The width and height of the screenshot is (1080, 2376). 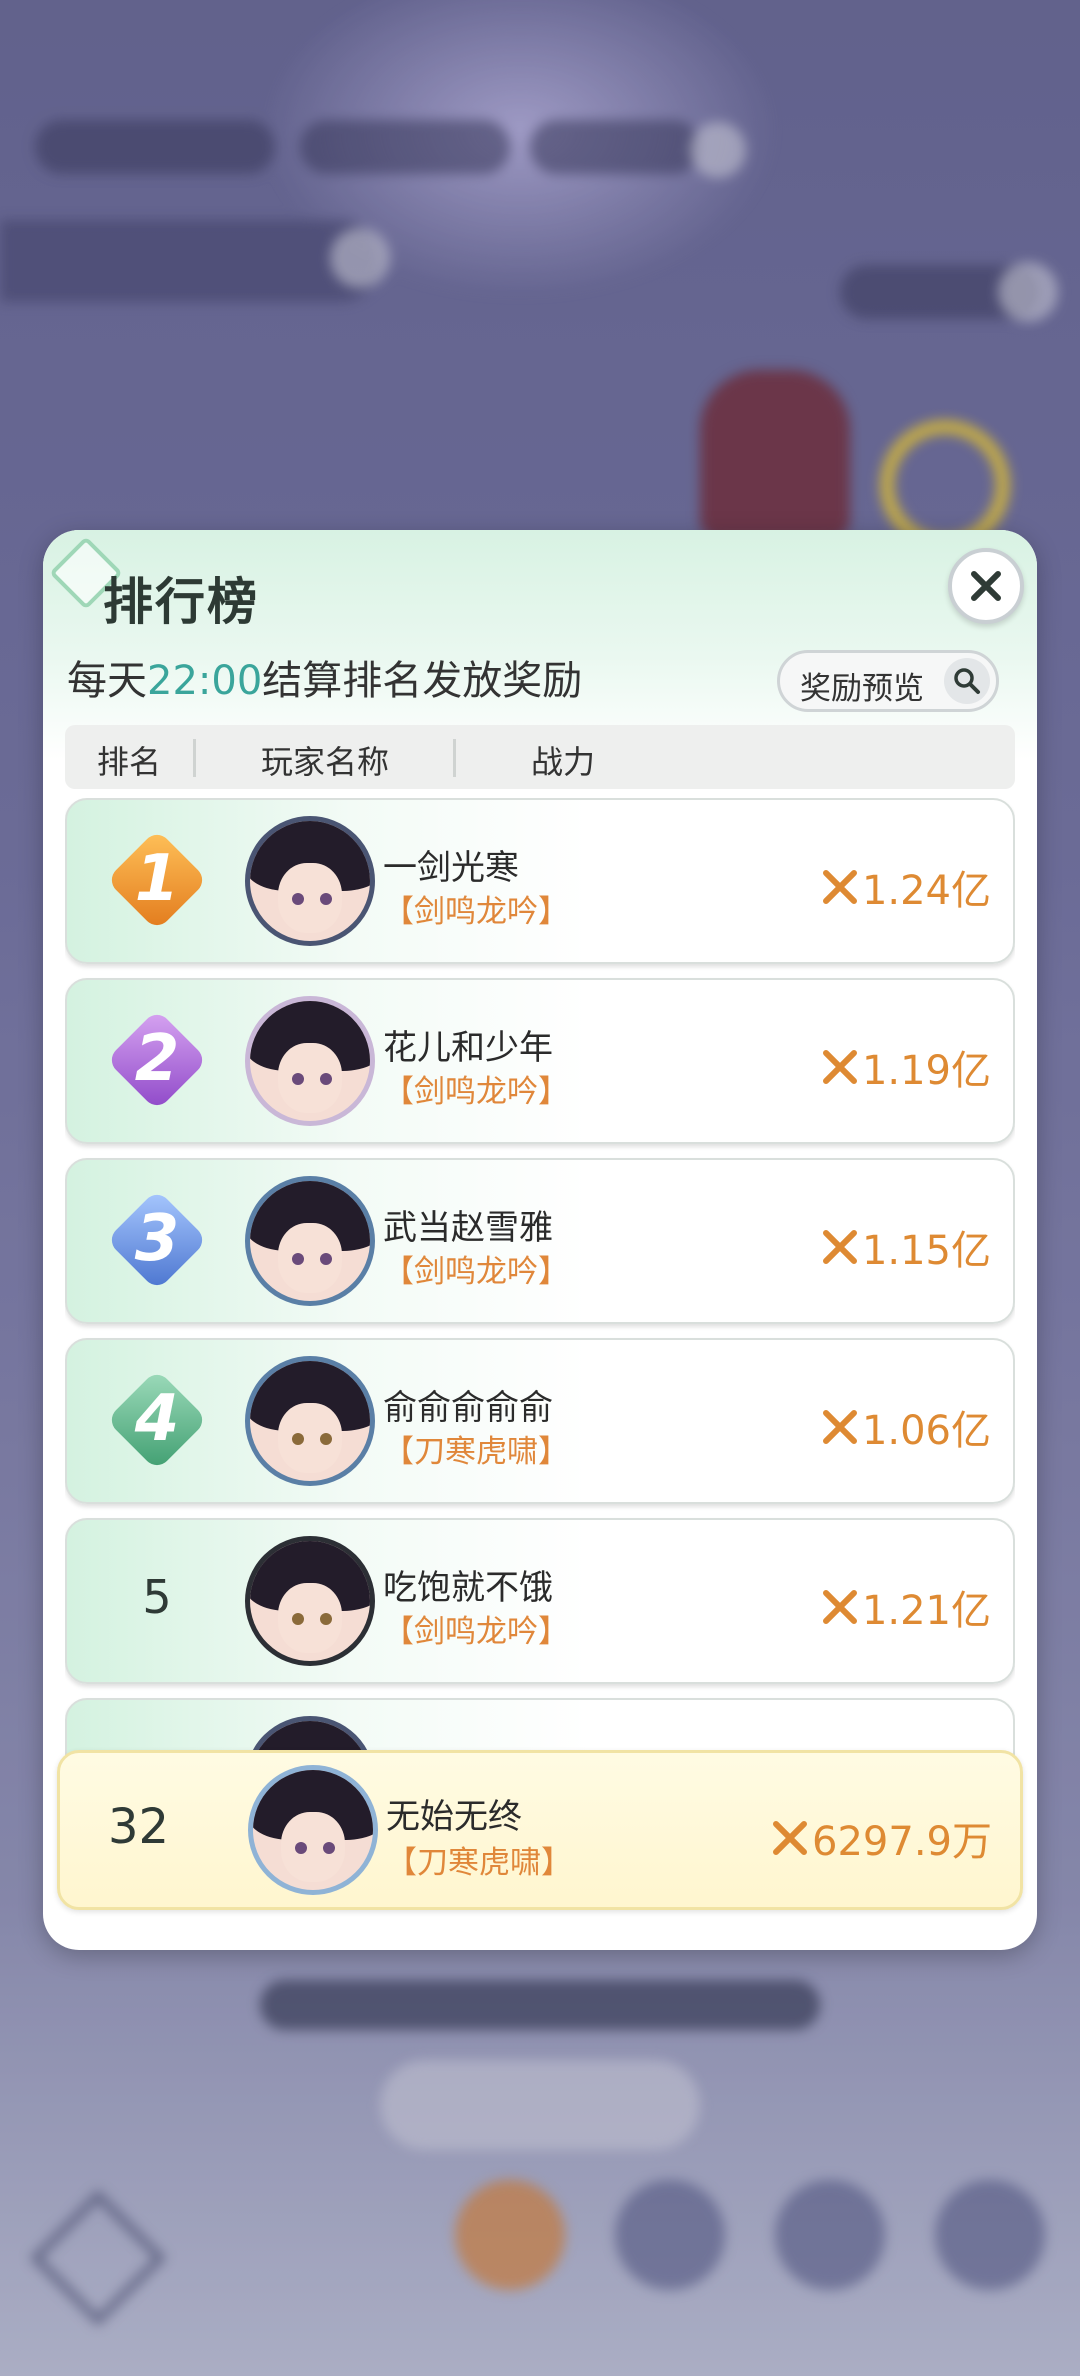 I want to click on column-power: 战力, so click(x=562, y=762).